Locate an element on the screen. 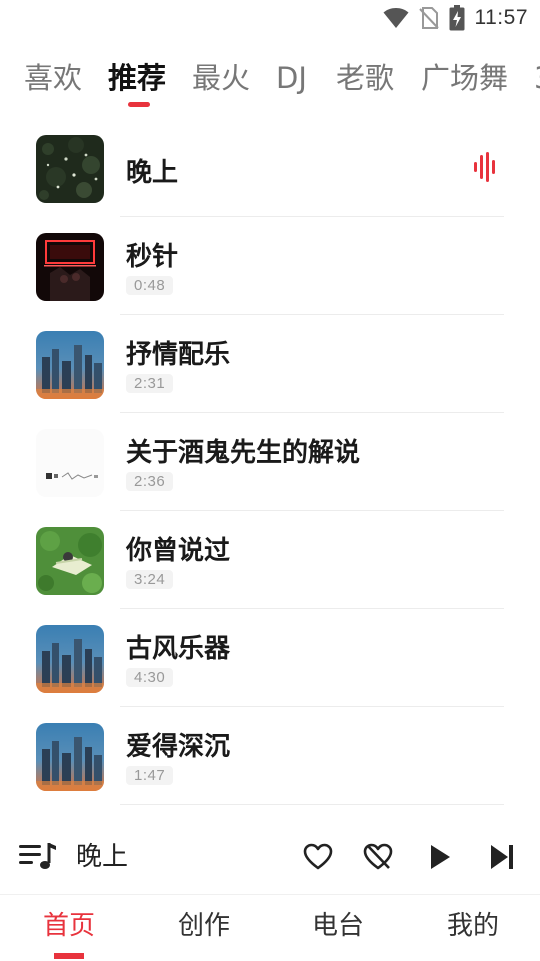  song-item: 秒针 0:48 is located at coordinates (270, 265).